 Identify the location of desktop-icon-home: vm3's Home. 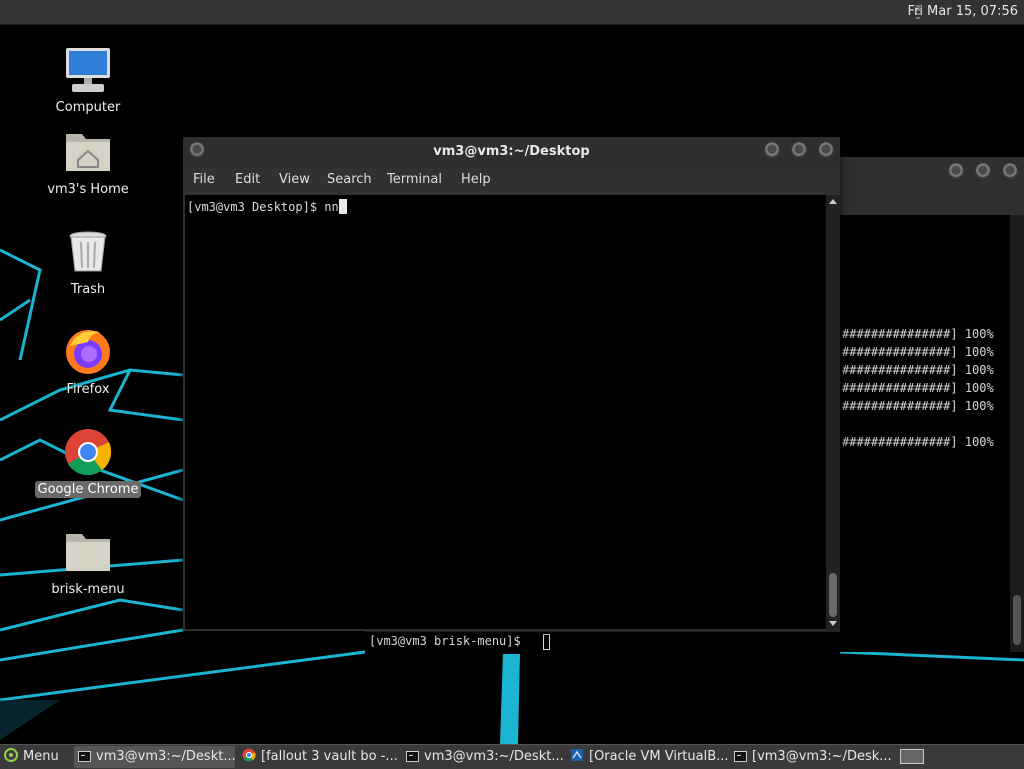
(88, 162).